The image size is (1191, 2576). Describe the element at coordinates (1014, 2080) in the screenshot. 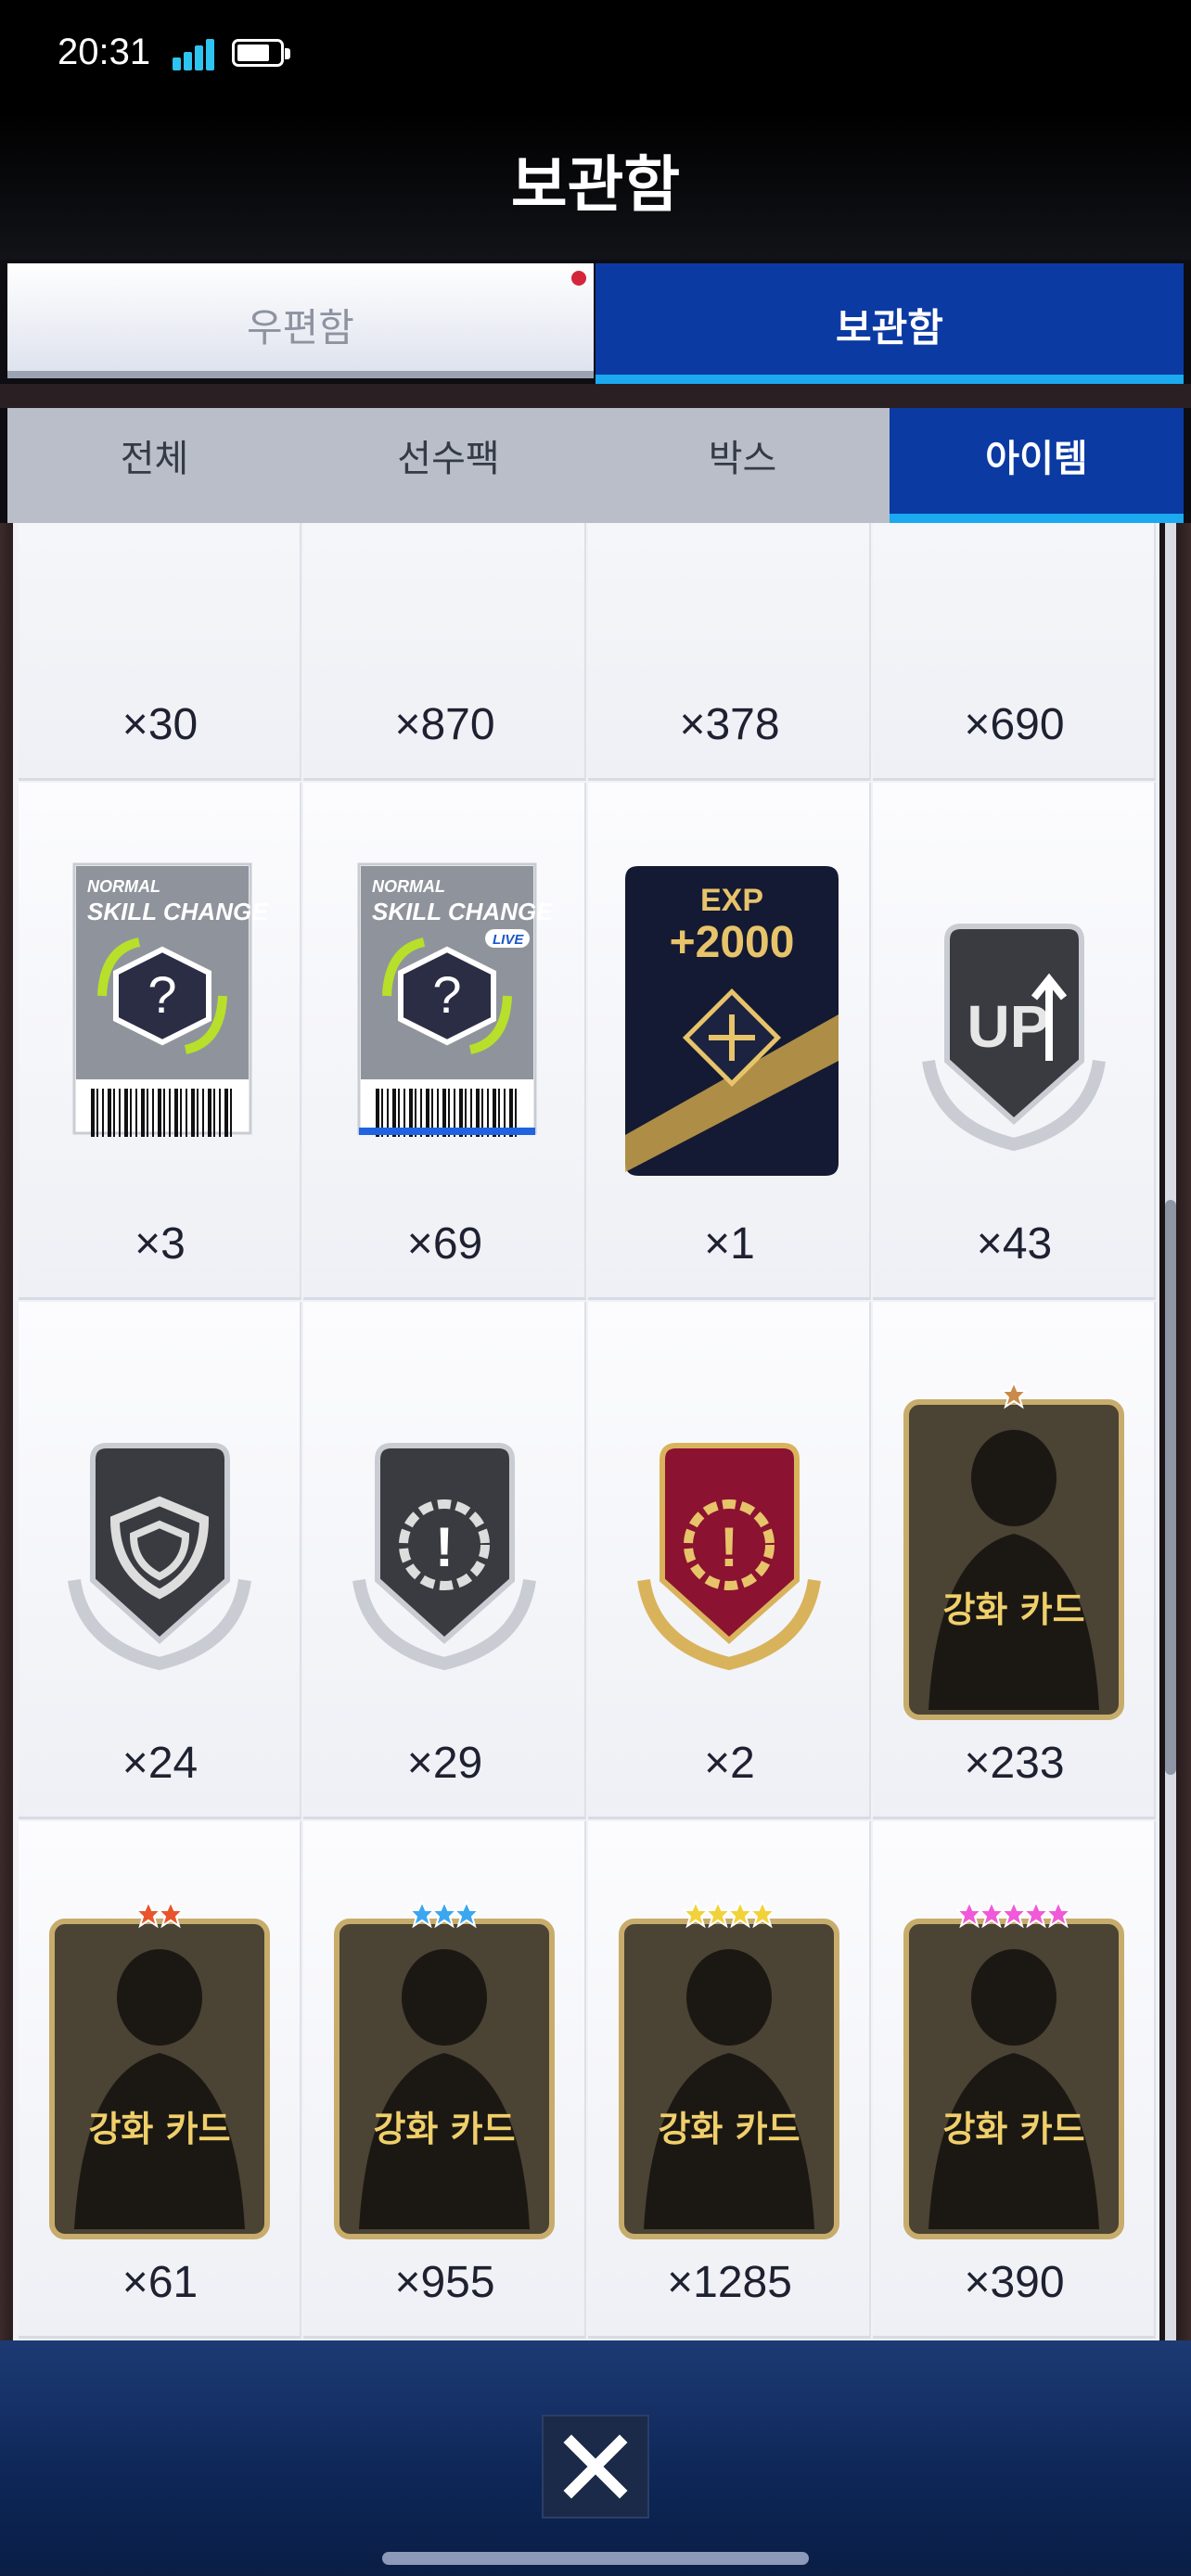

I see `item-cell: 강화 카드 ×390` at that location.